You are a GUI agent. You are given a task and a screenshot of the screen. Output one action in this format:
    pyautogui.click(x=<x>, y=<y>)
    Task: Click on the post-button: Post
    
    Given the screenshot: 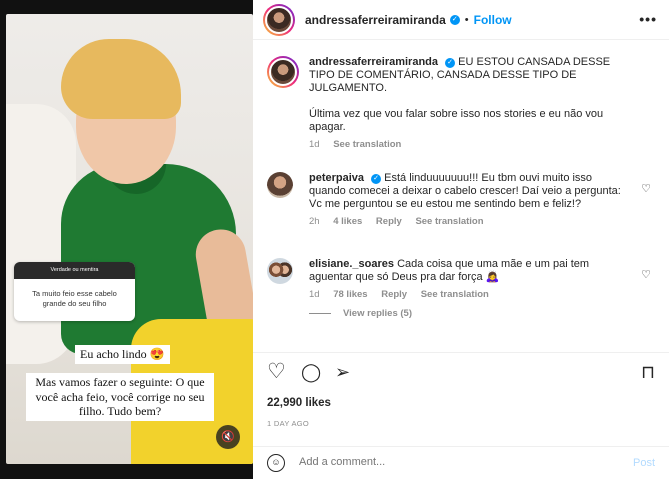 What is the action you would take?
    pyautogui.click(x=644, y=463)
    